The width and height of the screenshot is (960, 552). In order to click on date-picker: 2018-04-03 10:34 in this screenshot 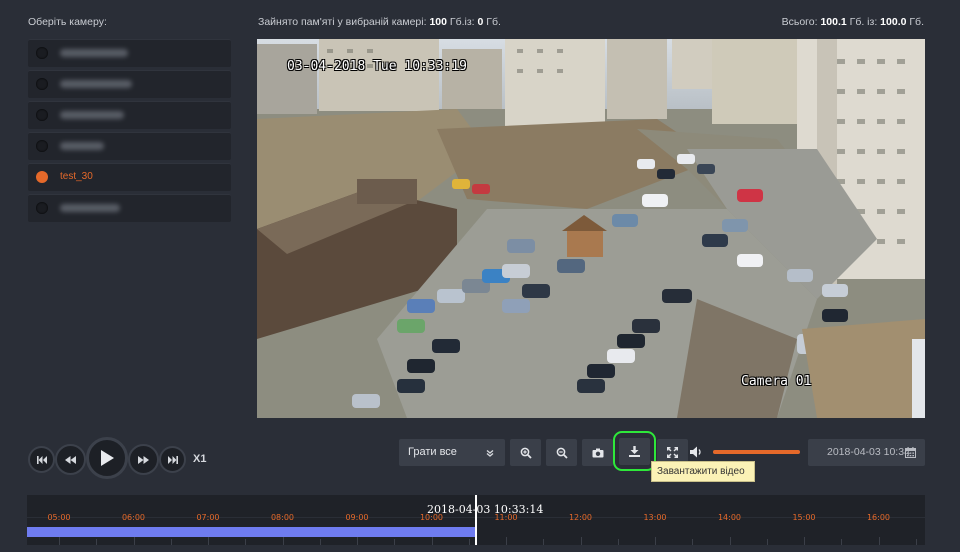, I will do `click(866, 452)`.